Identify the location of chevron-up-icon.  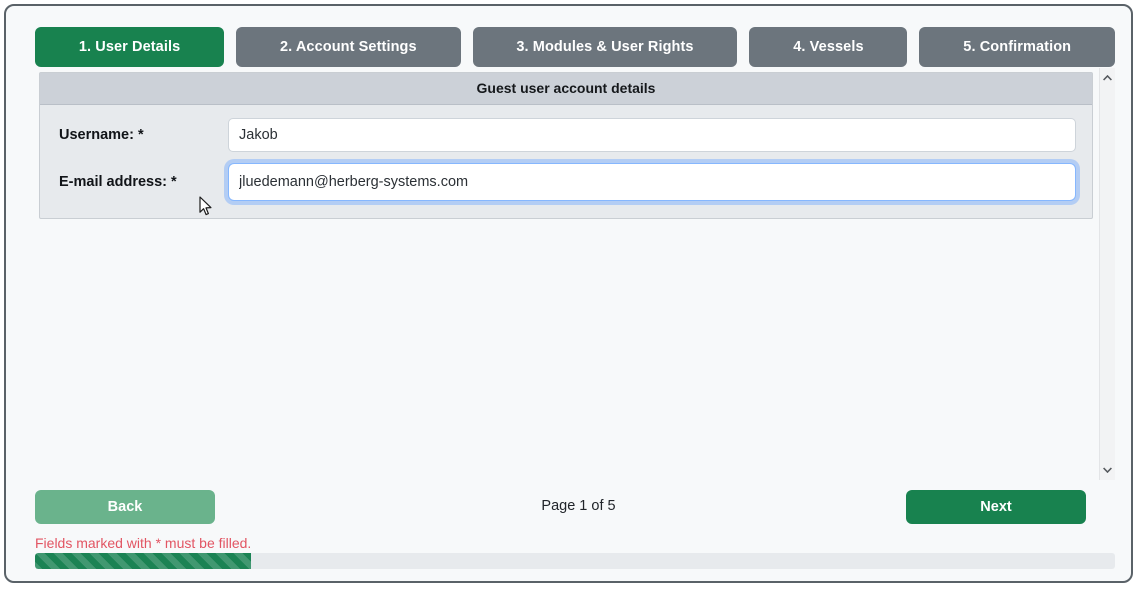
(1107, 78).